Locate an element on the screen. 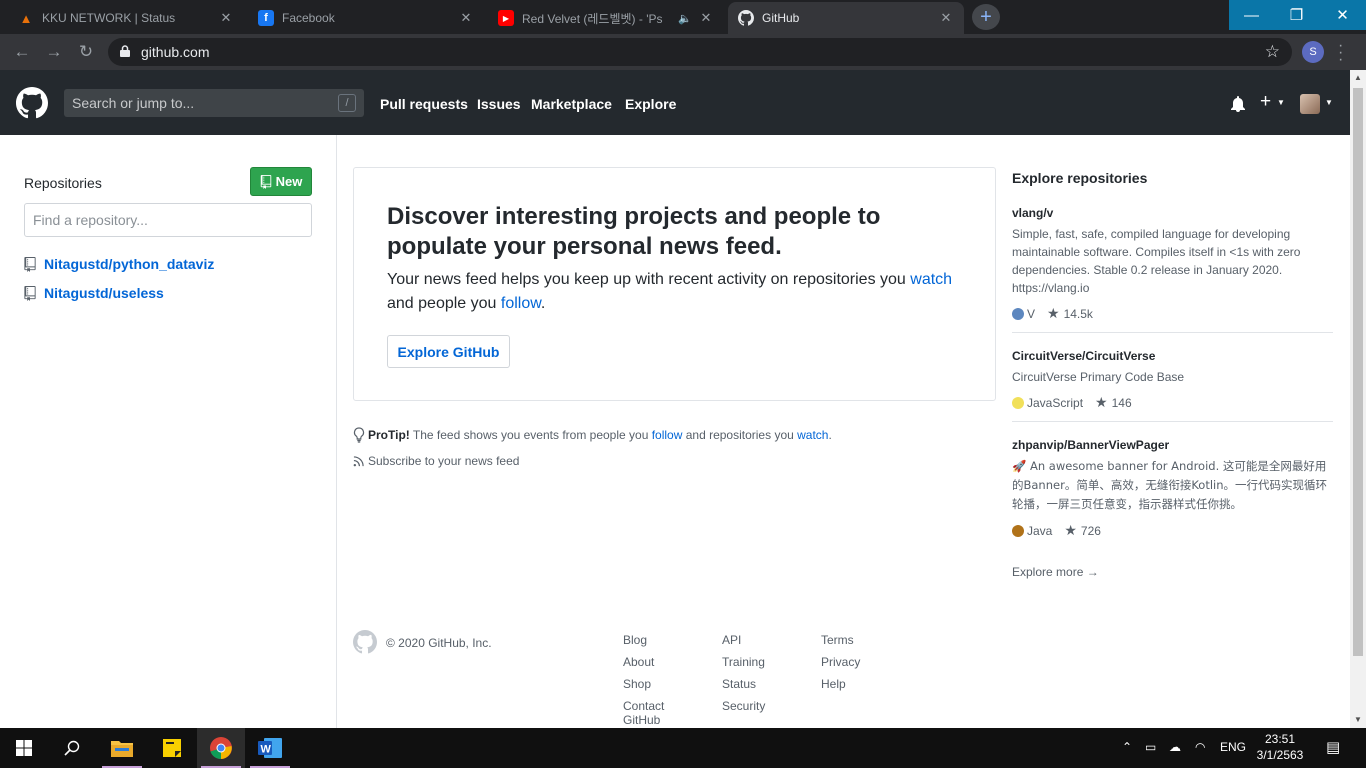  onedrive-cloud-icon: ☁ is located at coordinates (1175, 747).